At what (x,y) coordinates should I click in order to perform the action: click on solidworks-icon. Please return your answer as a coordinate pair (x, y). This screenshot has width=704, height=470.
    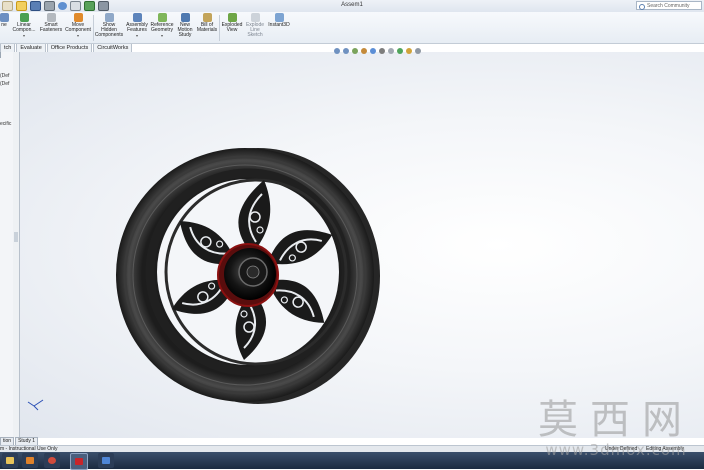
    Looking at the image, I should click on (79, 461).